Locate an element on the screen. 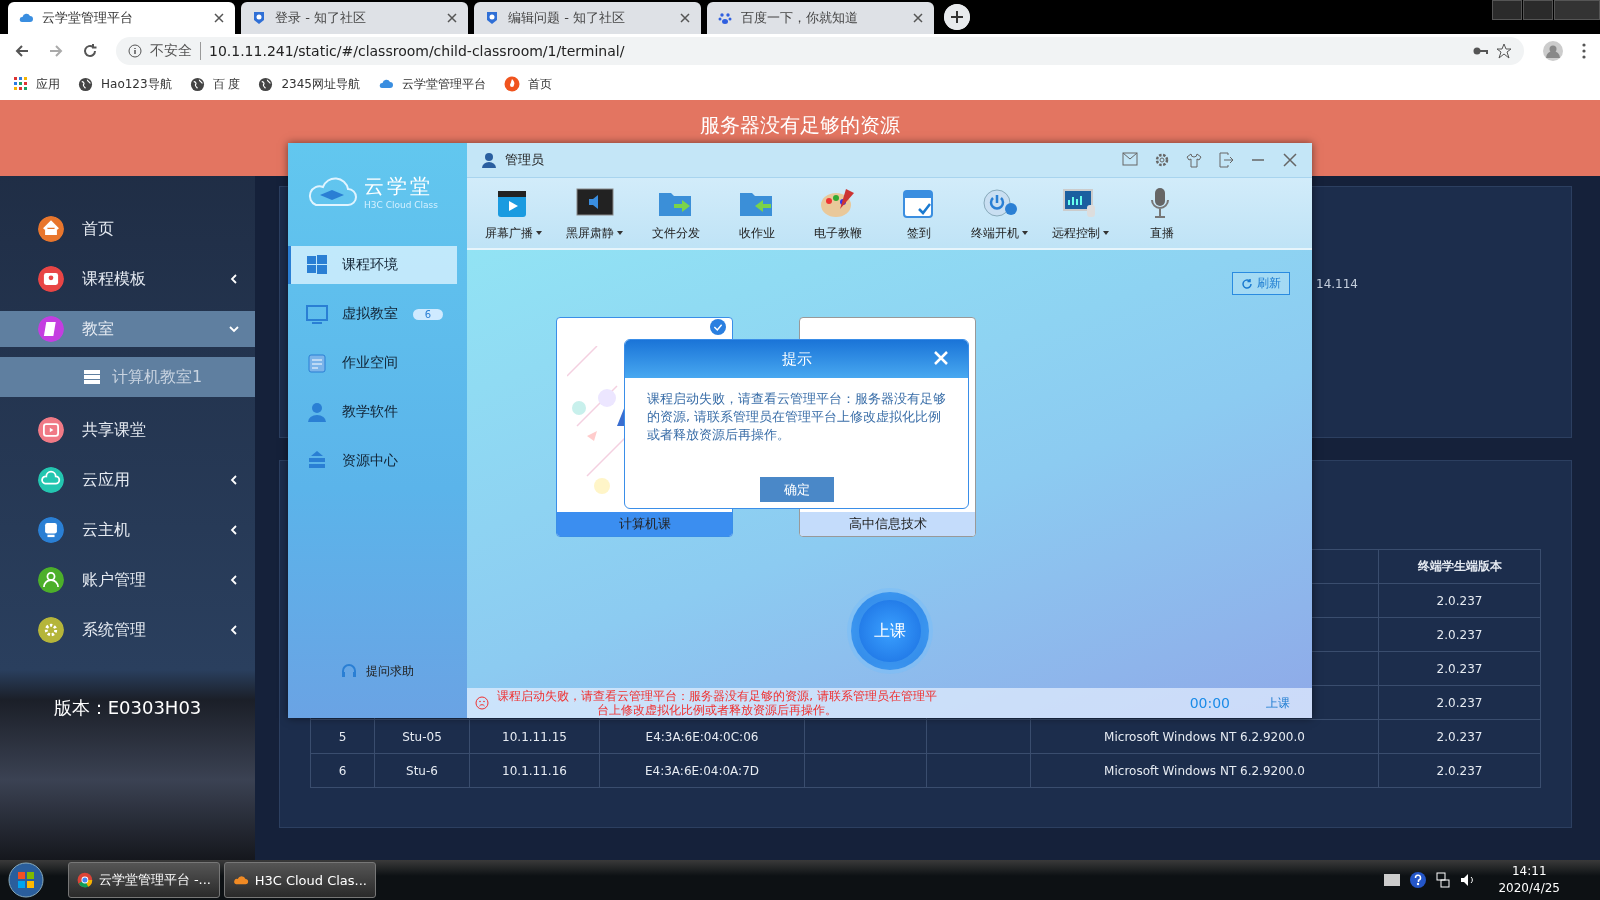 The image size is (1600, 900). windows-icon is located at coordinates (317, 265).